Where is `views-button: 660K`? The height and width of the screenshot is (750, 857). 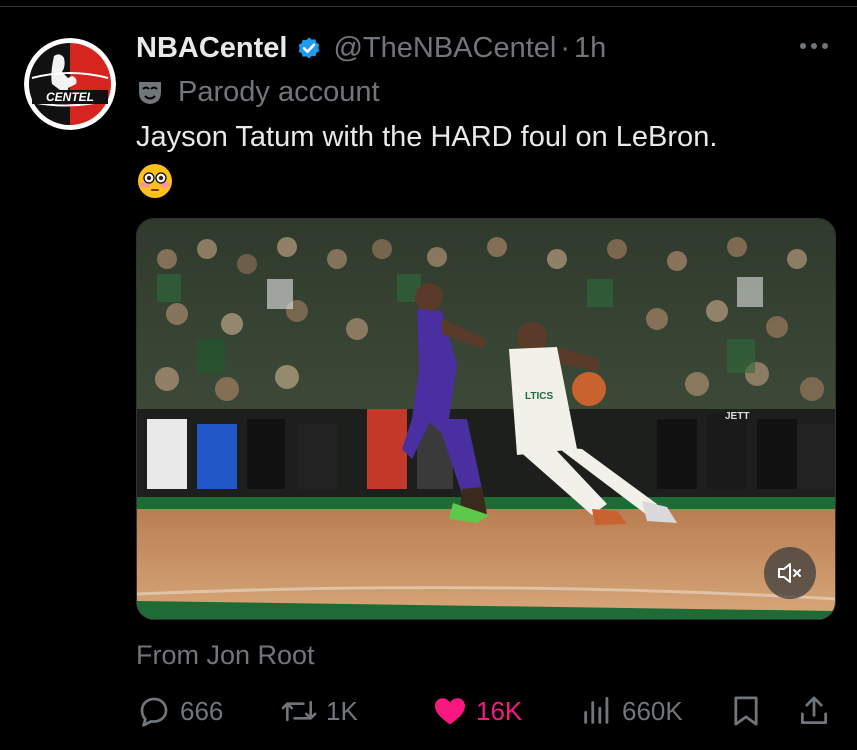 views-button: 660K is located at coordinates (631, 711).